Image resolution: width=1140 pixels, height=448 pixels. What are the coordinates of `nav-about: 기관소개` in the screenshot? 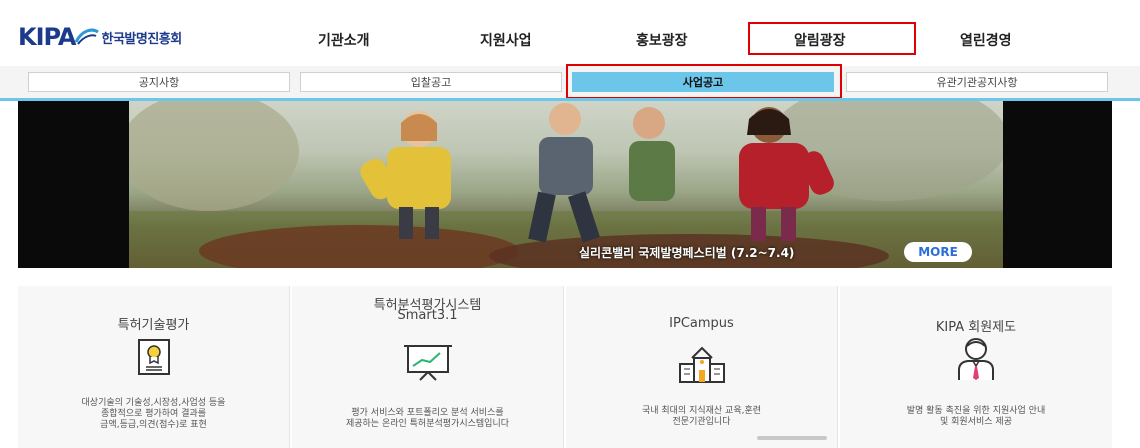 It's located at (344, 40).